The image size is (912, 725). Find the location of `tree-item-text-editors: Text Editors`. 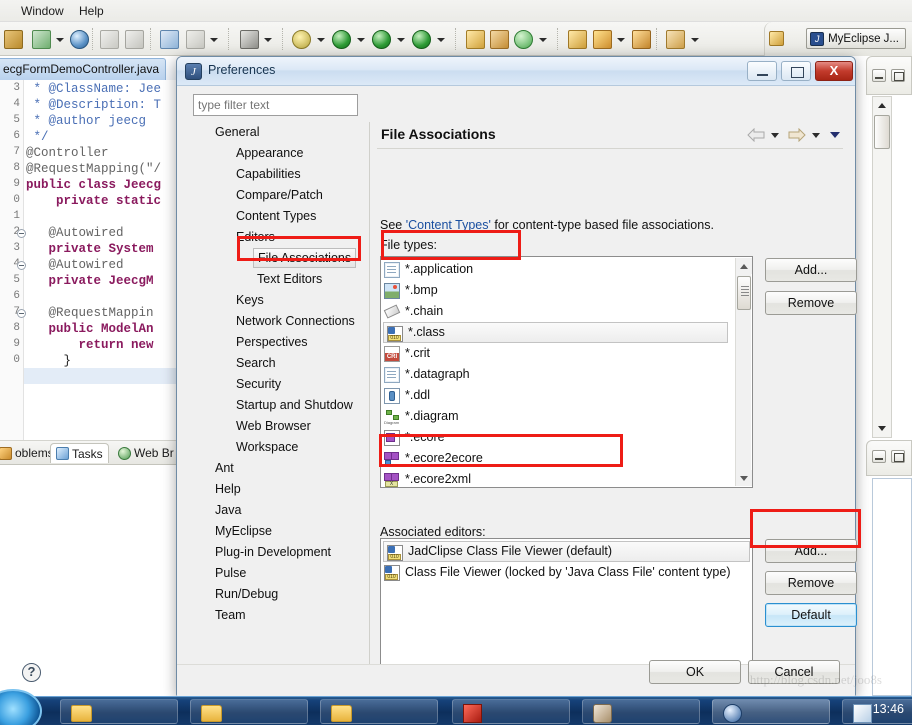

tree-item-text-editors: Text Editors is located at coordinates (289, 279).